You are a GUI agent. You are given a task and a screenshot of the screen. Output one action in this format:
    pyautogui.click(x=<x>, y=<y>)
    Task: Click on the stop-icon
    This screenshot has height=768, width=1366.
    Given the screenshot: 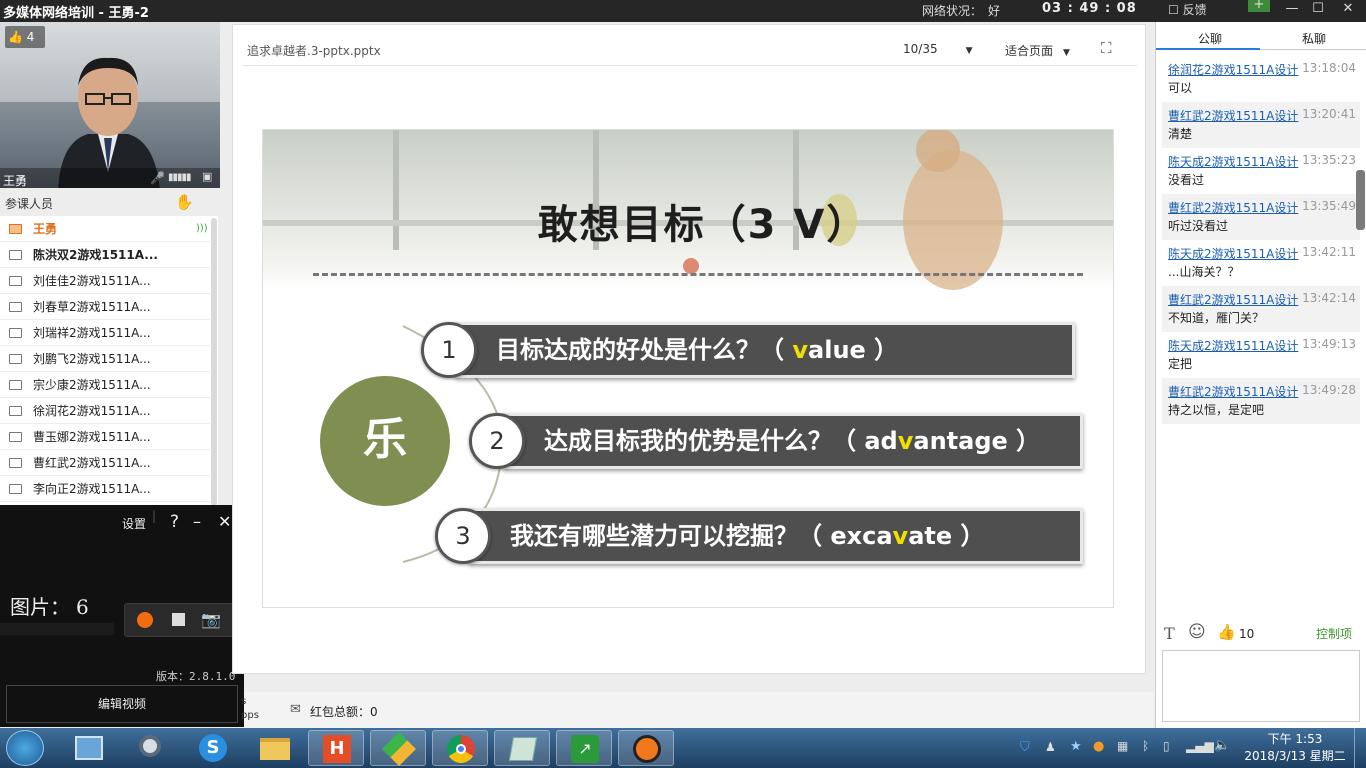 What is the action you would take?
    pyautogui.click(x=178, y=619)
    